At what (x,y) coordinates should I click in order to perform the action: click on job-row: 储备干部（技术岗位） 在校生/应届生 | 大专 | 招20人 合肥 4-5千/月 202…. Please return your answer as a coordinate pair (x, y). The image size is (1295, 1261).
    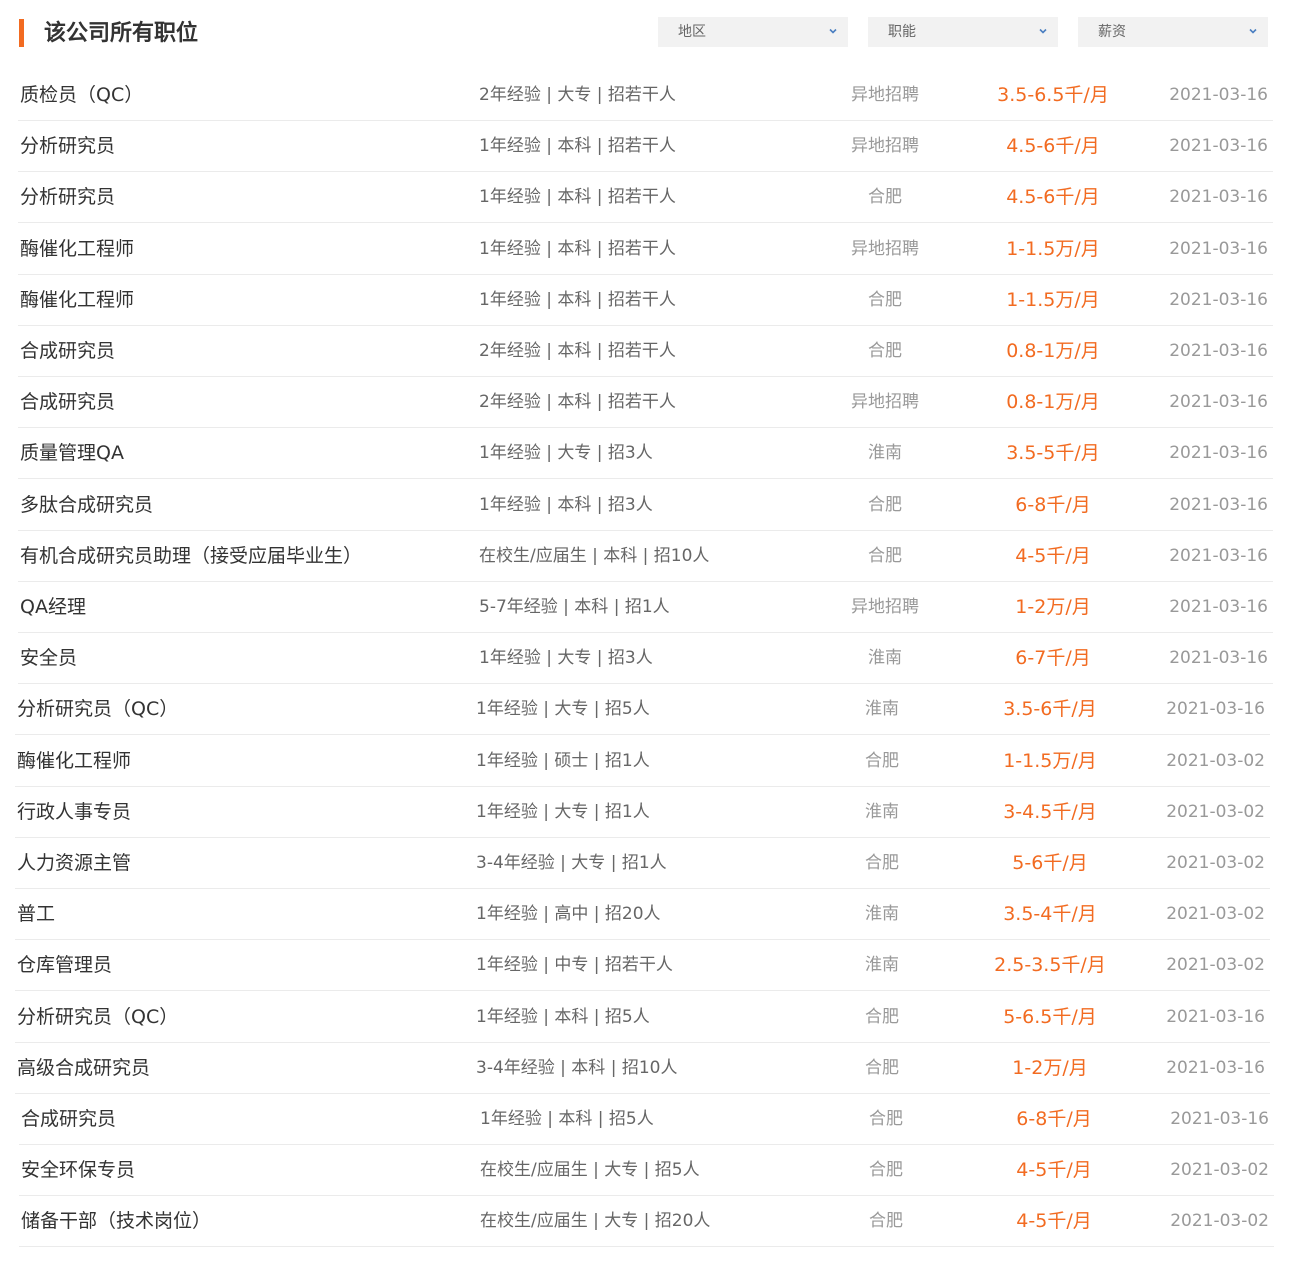
    Looking at the image, I should click on (646, 1221).